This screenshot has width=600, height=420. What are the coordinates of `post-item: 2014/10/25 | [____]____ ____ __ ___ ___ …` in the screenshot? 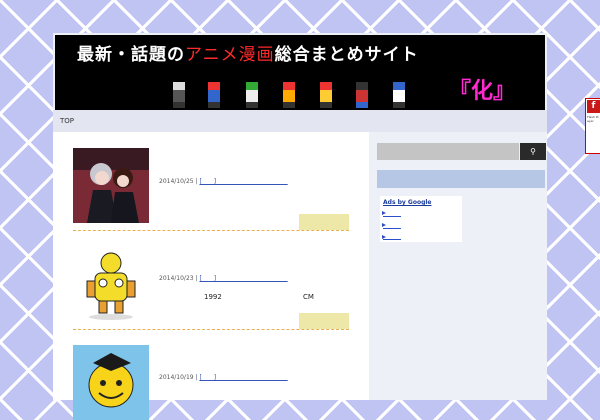 It's located at (211, 189).